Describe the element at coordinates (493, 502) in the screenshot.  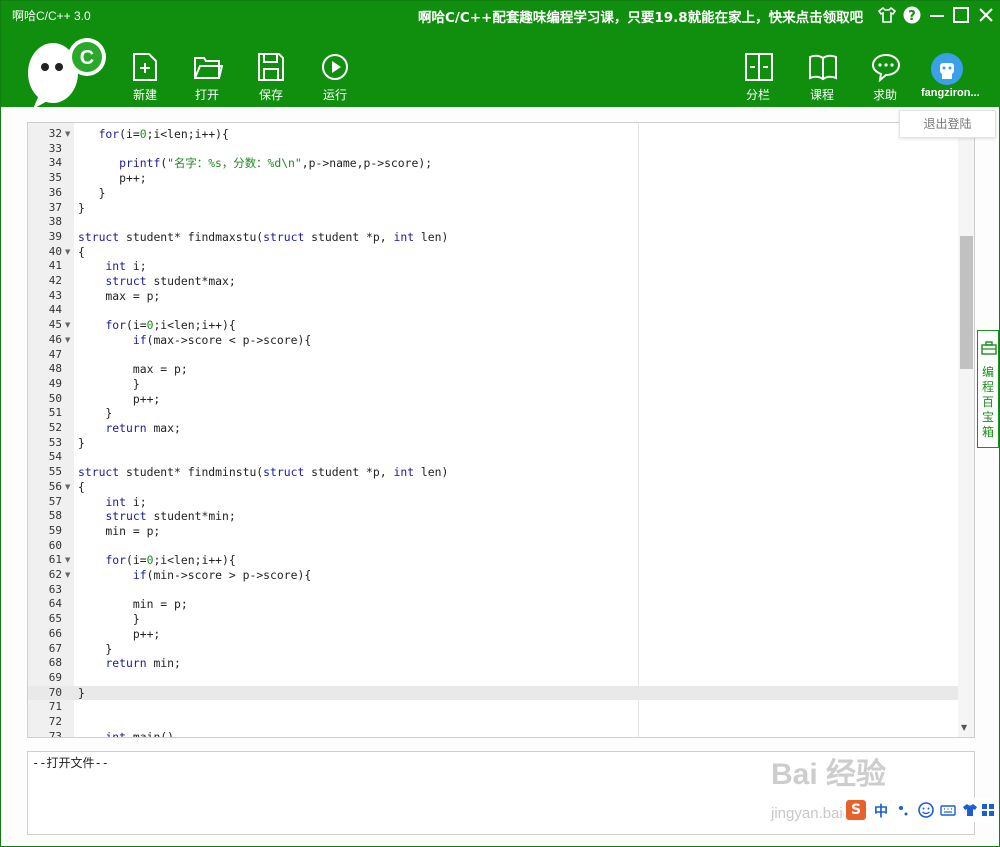
I see `code-line: 57 int i;` at that location.